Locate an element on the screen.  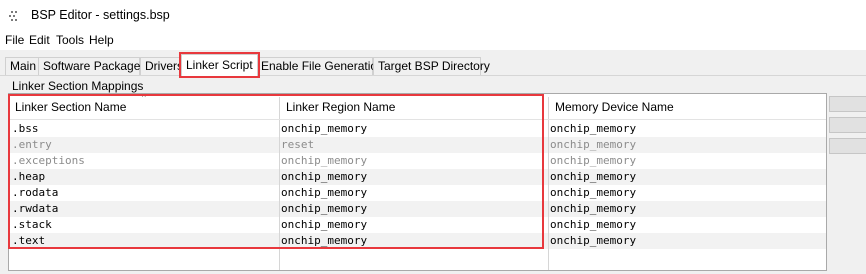
column-header-device: Memory Device Name is located at coordinates (687, 107).